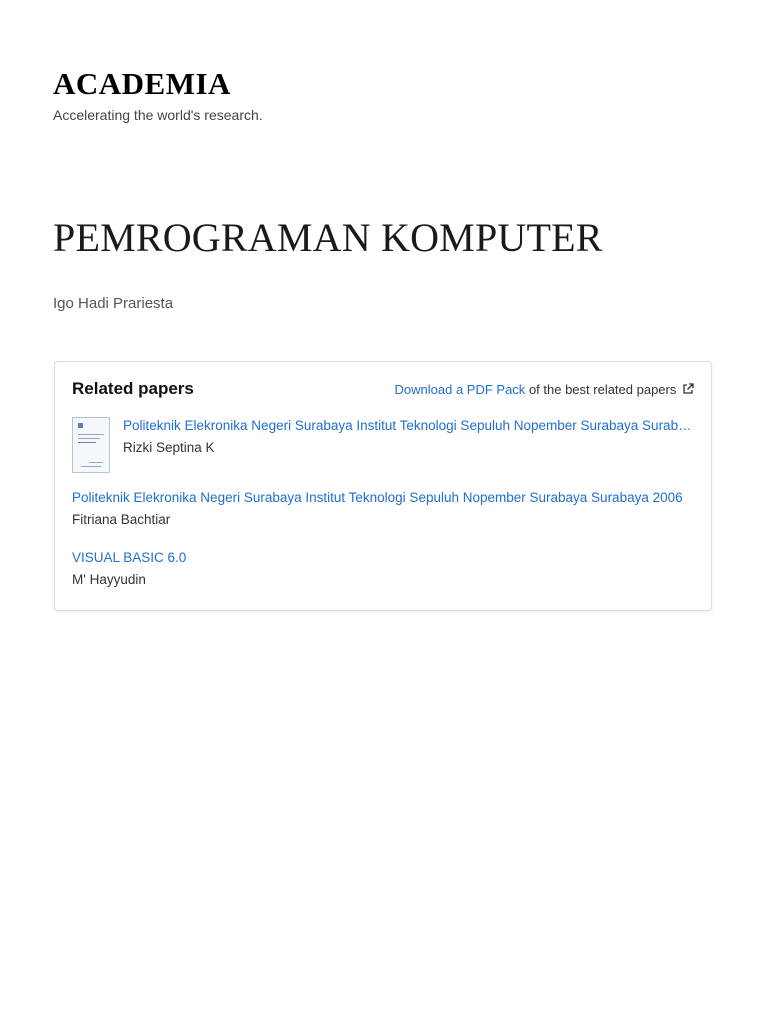 The height and width of the screenshot is (1024, 768). What do you see at coordinates (460, 389) in the screenshot?
I see `download-pdf-pack-link: Download a PDF Pack` at bounding box center [460, 389].